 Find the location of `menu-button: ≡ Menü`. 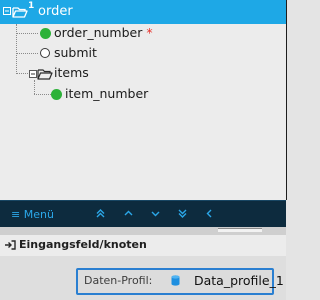

menu-button: ≡ Menü is located at coordinates (32, 214).